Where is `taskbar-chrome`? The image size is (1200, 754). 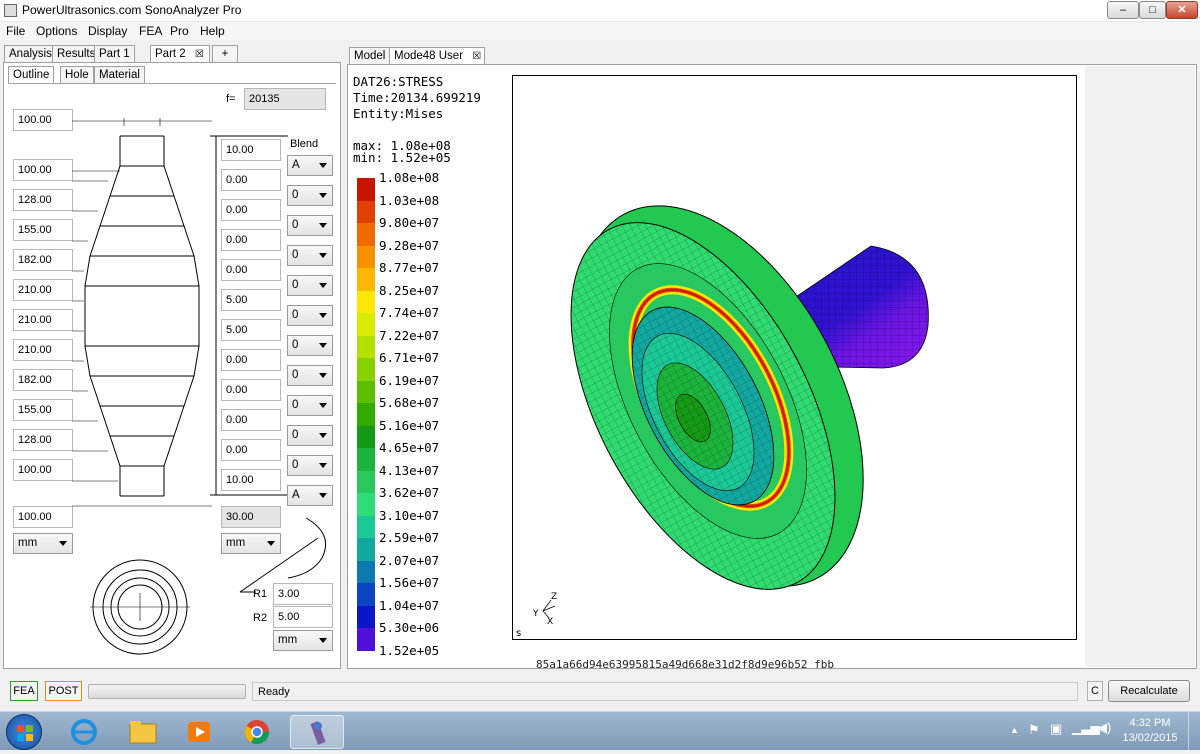 taskbar-chrome is located at coordinates (257, 732).